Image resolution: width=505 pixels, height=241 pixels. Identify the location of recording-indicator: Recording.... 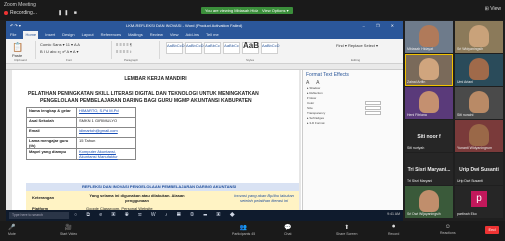
(20, 13).